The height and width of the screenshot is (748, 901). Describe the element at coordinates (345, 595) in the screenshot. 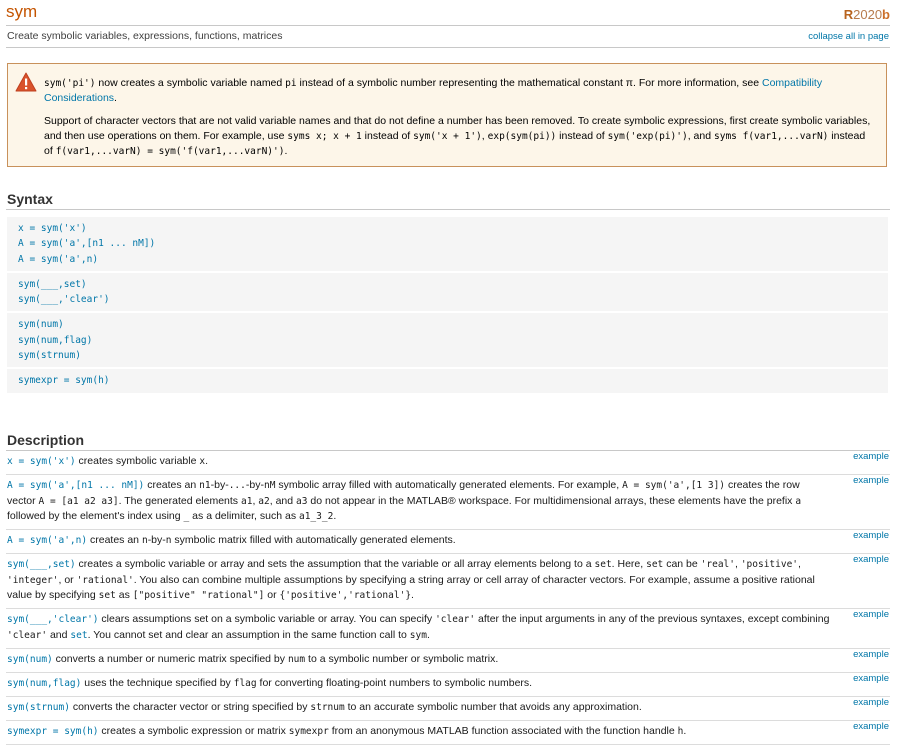

I see `inline-code: {'positive','rational'}` at that location.